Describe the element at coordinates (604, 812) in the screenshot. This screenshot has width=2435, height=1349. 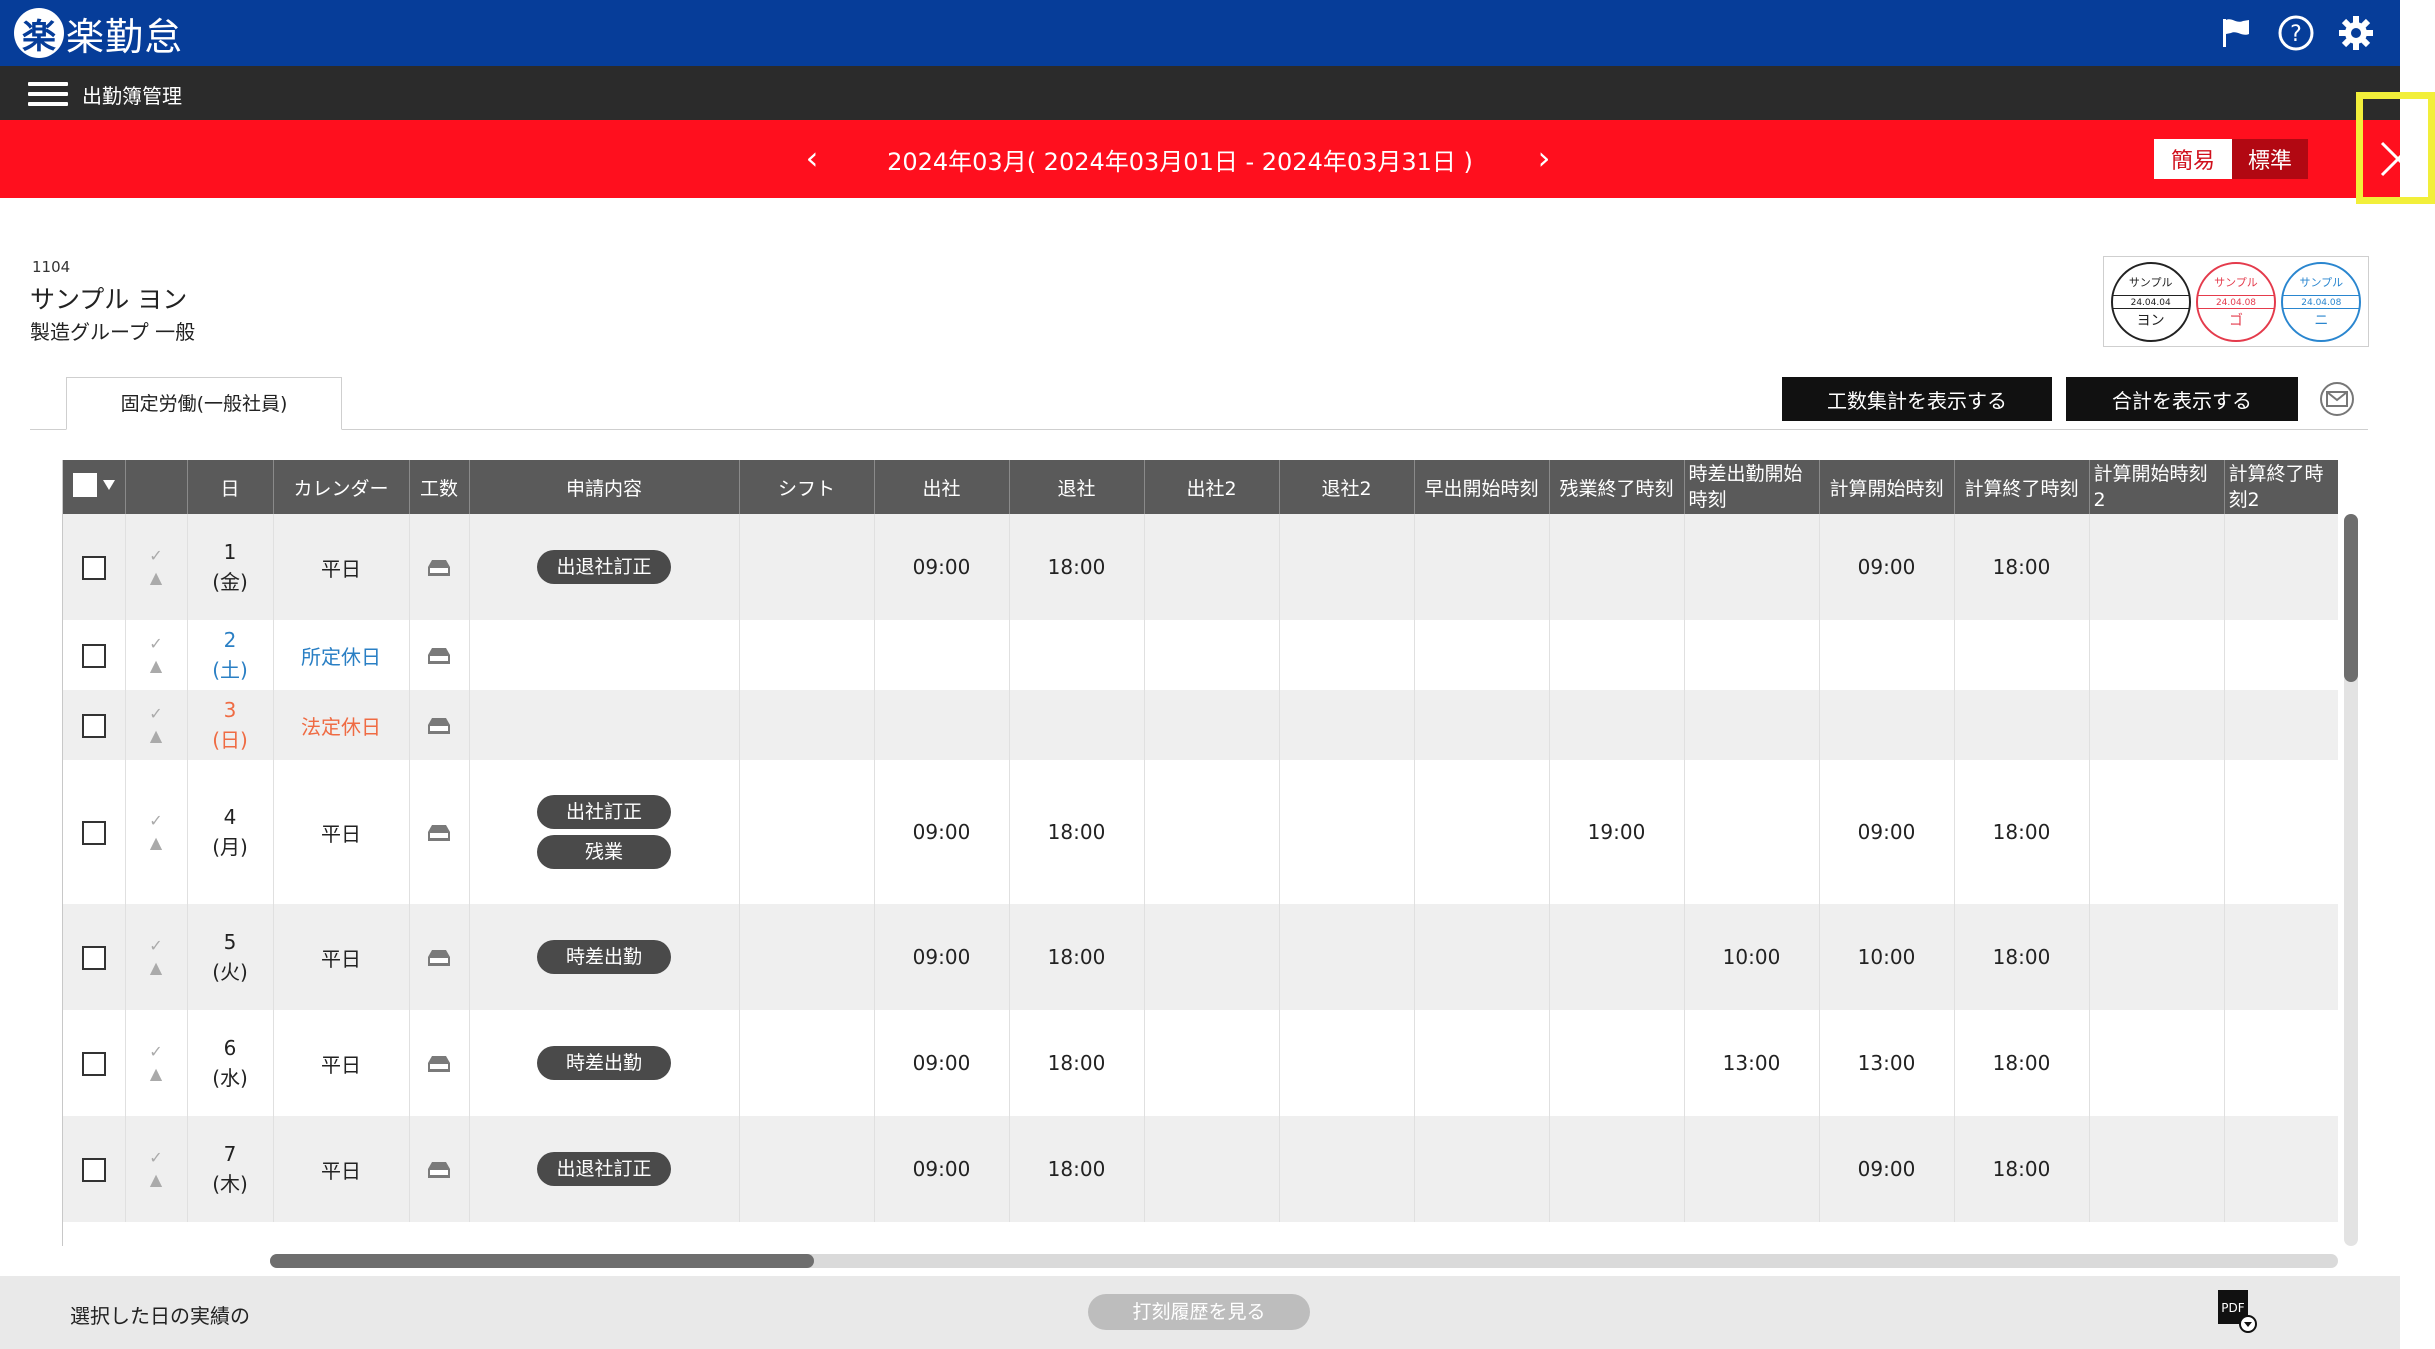
I see `request-badge: 出社訂正` at that location.